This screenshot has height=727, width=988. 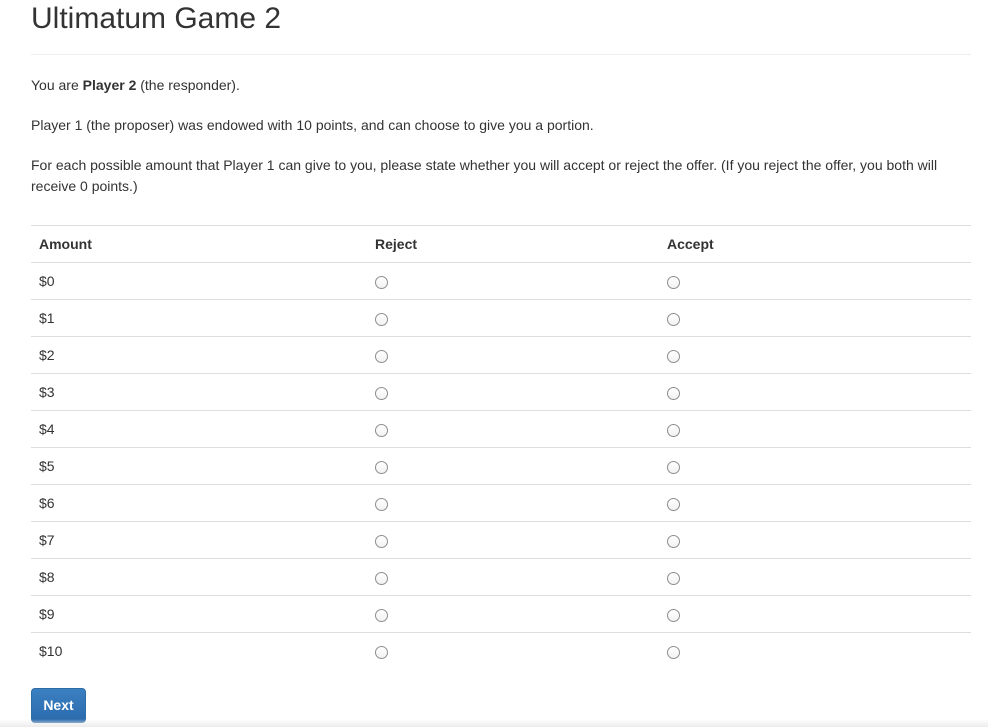 I want to click on table-row: $0, so click(x=501, y=281).